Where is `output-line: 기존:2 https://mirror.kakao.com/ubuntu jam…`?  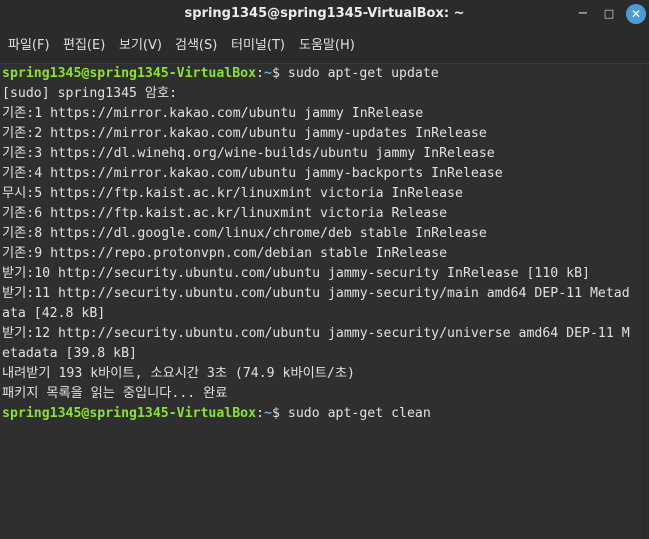
output-line: 기존:2 https://mirror.kakao.com/ubuntu jam… is located at coordinates (244, 133).